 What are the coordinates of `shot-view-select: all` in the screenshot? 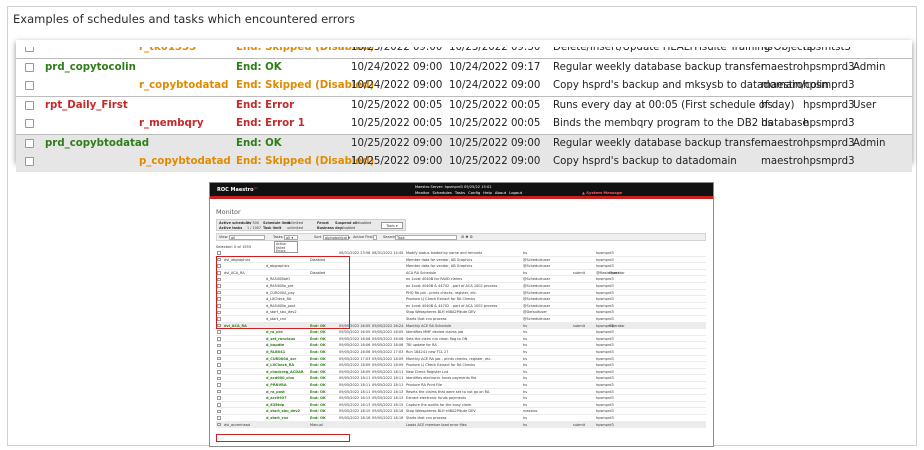 It's located at (247, 237).